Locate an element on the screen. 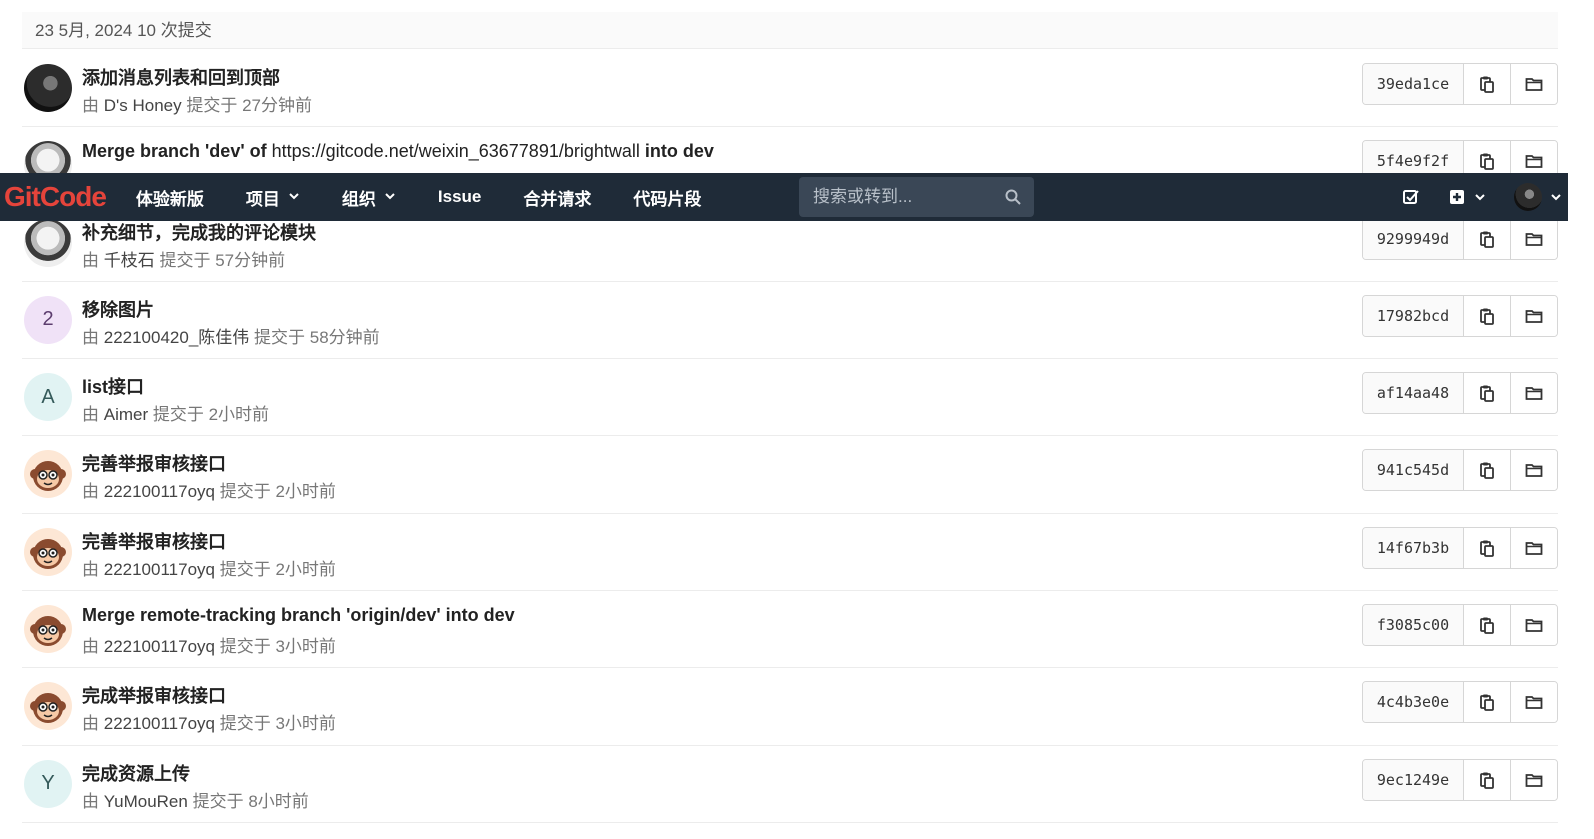 The image size is (1594, 839). commit-sha-button: 9299949d is located at coordinates (1413, 238).